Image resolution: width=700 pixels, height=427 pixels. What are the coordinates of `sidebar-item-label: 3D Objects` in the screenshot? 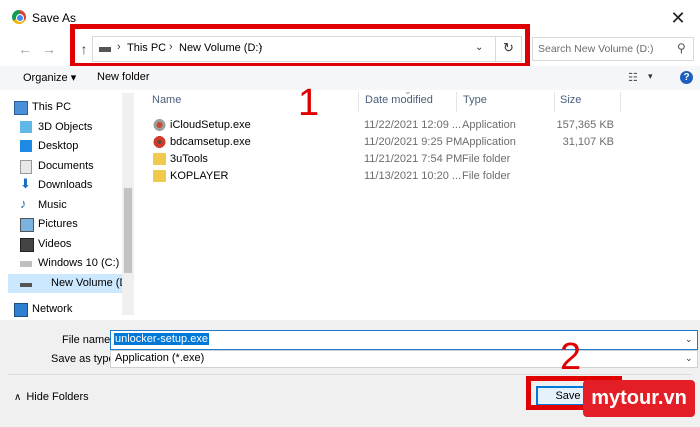 It's located at (65, 127).